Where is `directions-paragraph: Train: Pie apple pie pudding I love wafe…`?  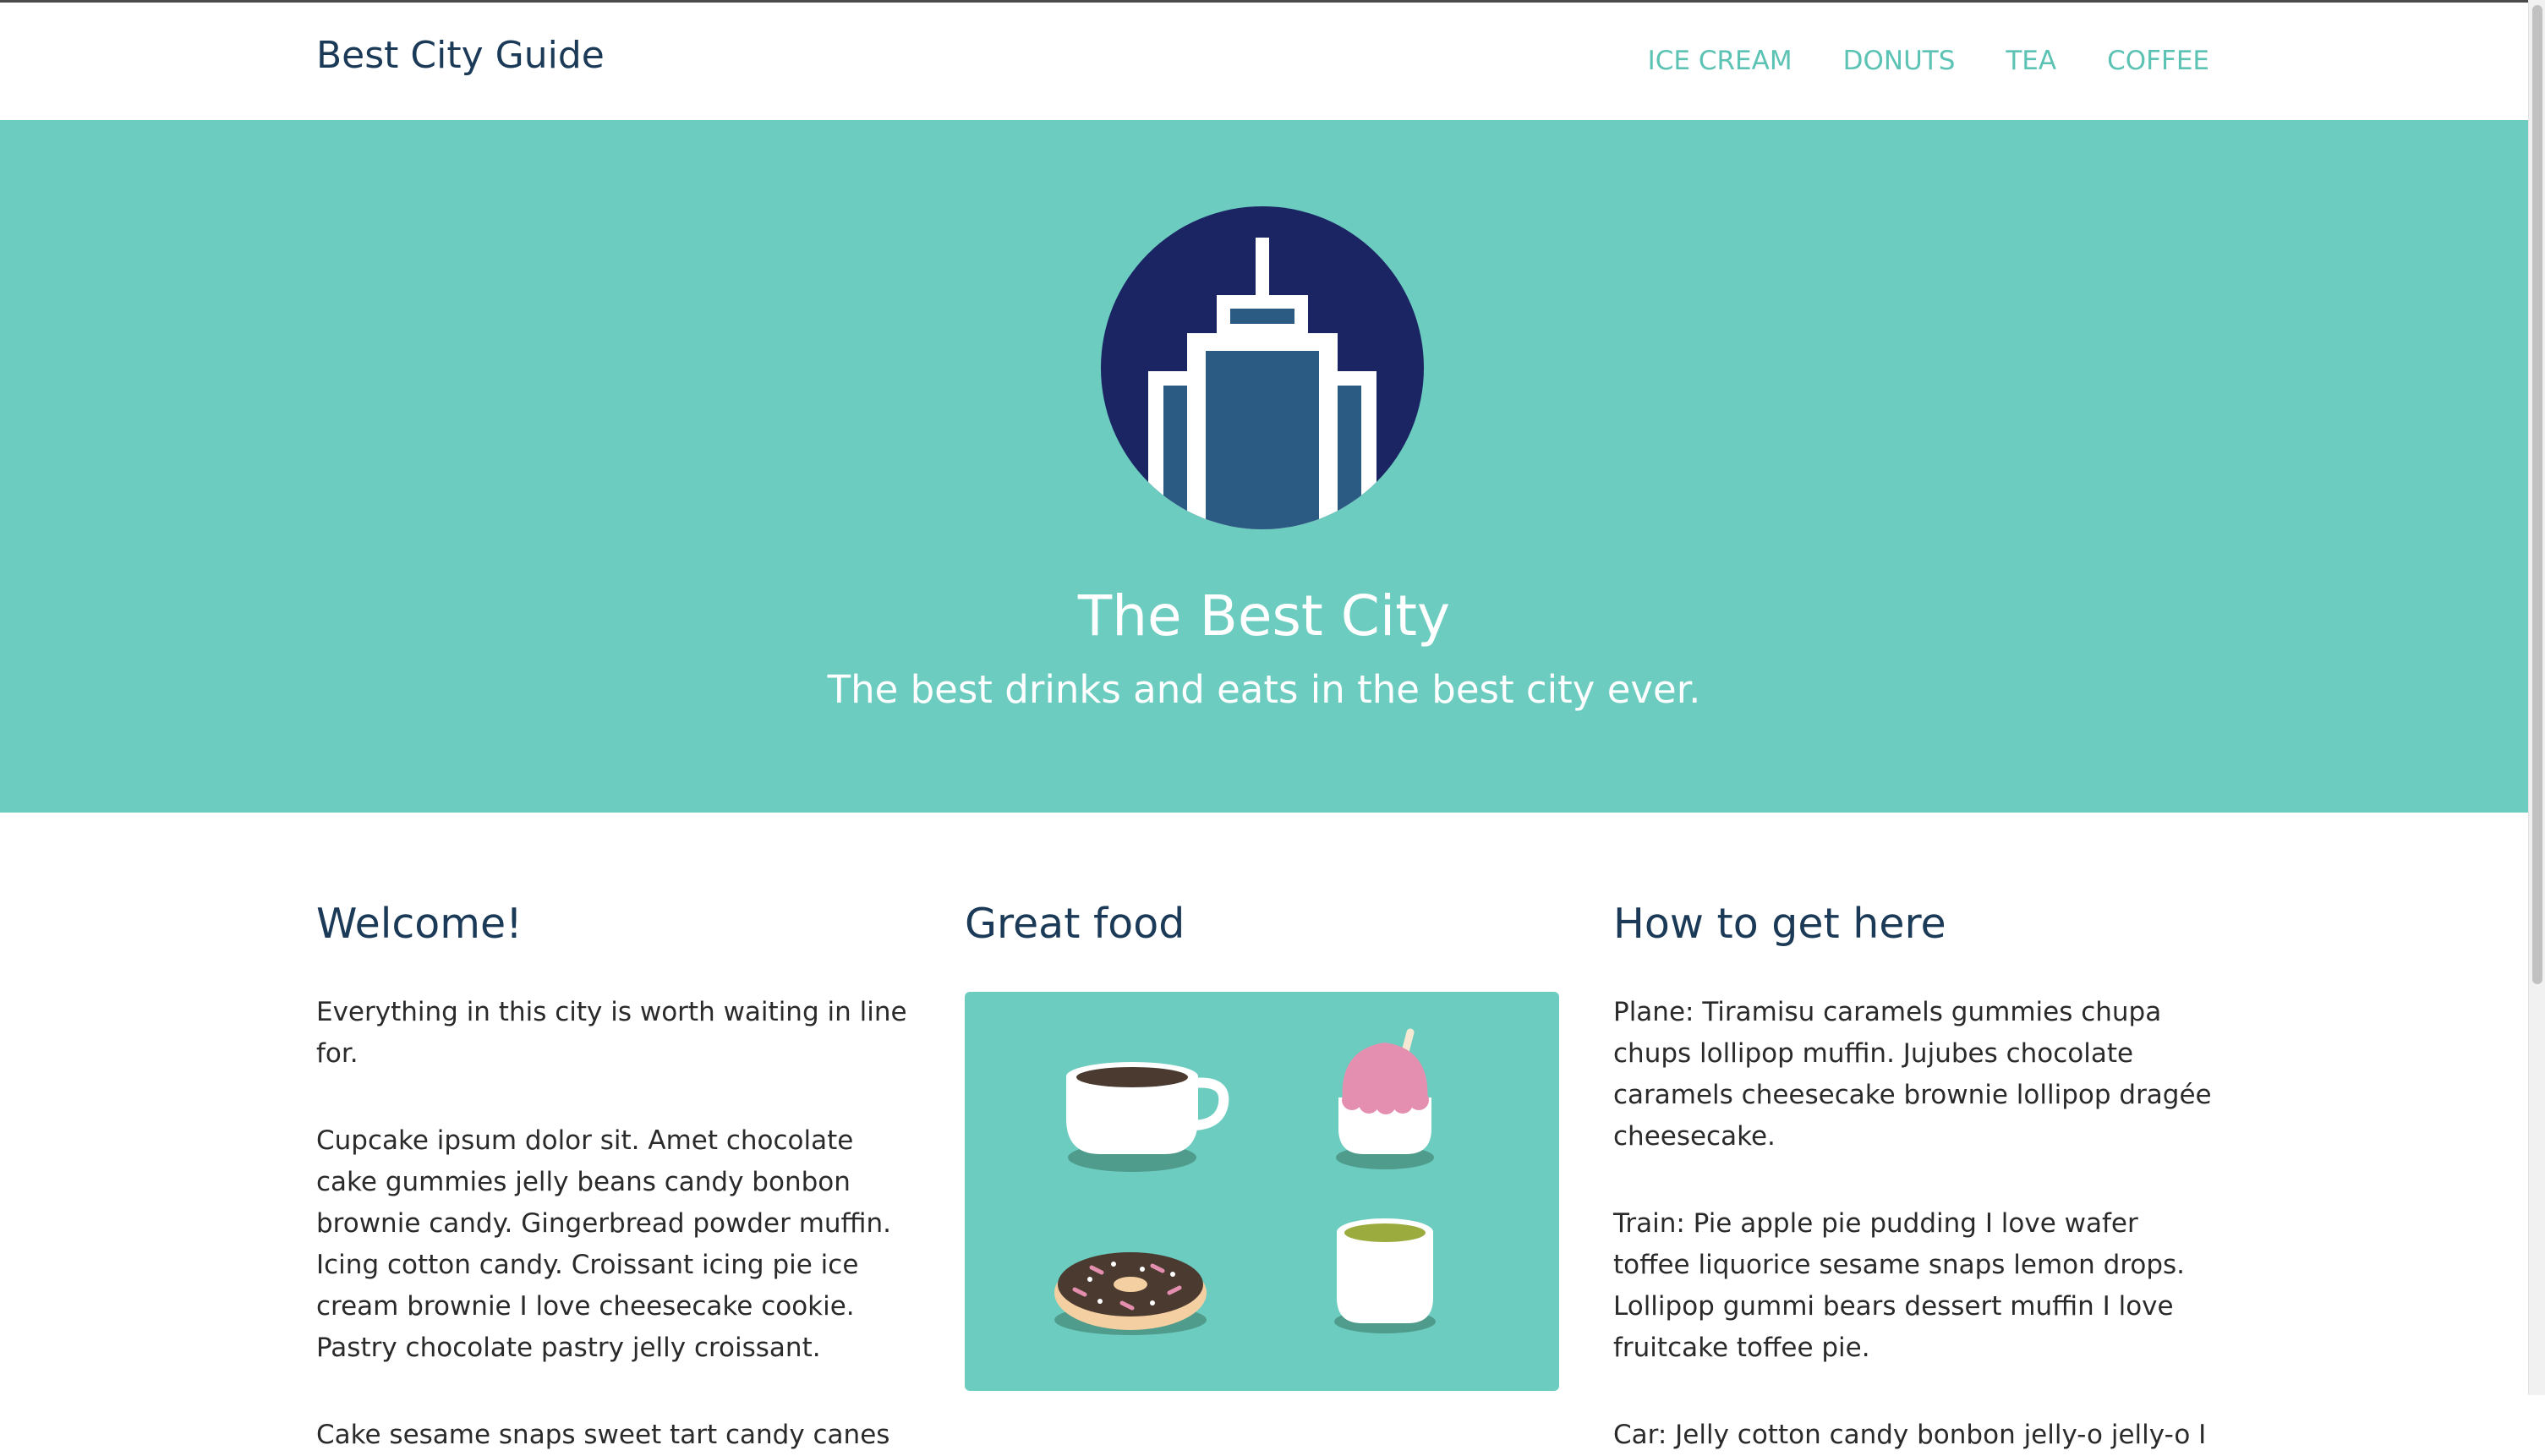
directions-paragraph: Train: Pie apple pie pudding I love wafe… is located at coordinates (1899, 1286).